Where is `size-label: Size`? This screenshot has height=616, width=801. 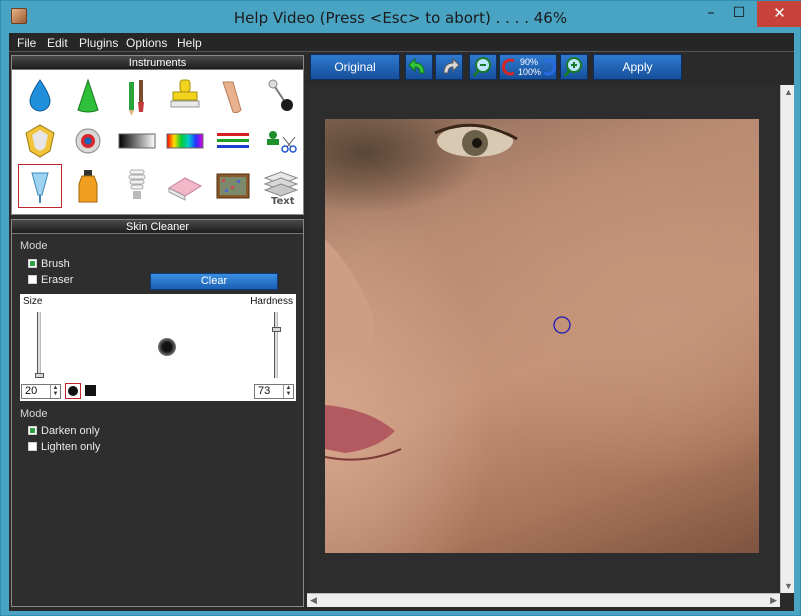 size-label: Size is located at coordinates (33, 301).